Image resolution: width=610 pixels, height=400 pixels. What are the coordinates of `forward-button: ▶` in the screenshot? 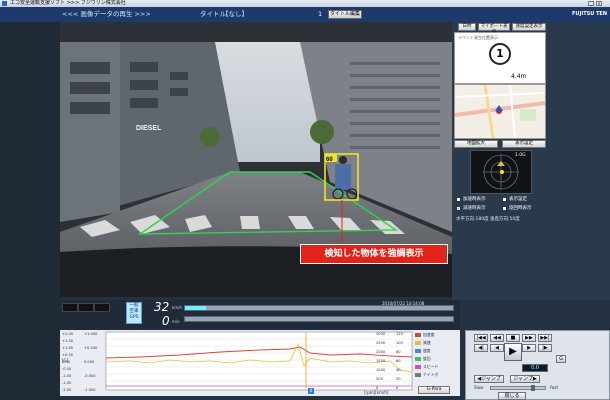 It's located at (529, 348).